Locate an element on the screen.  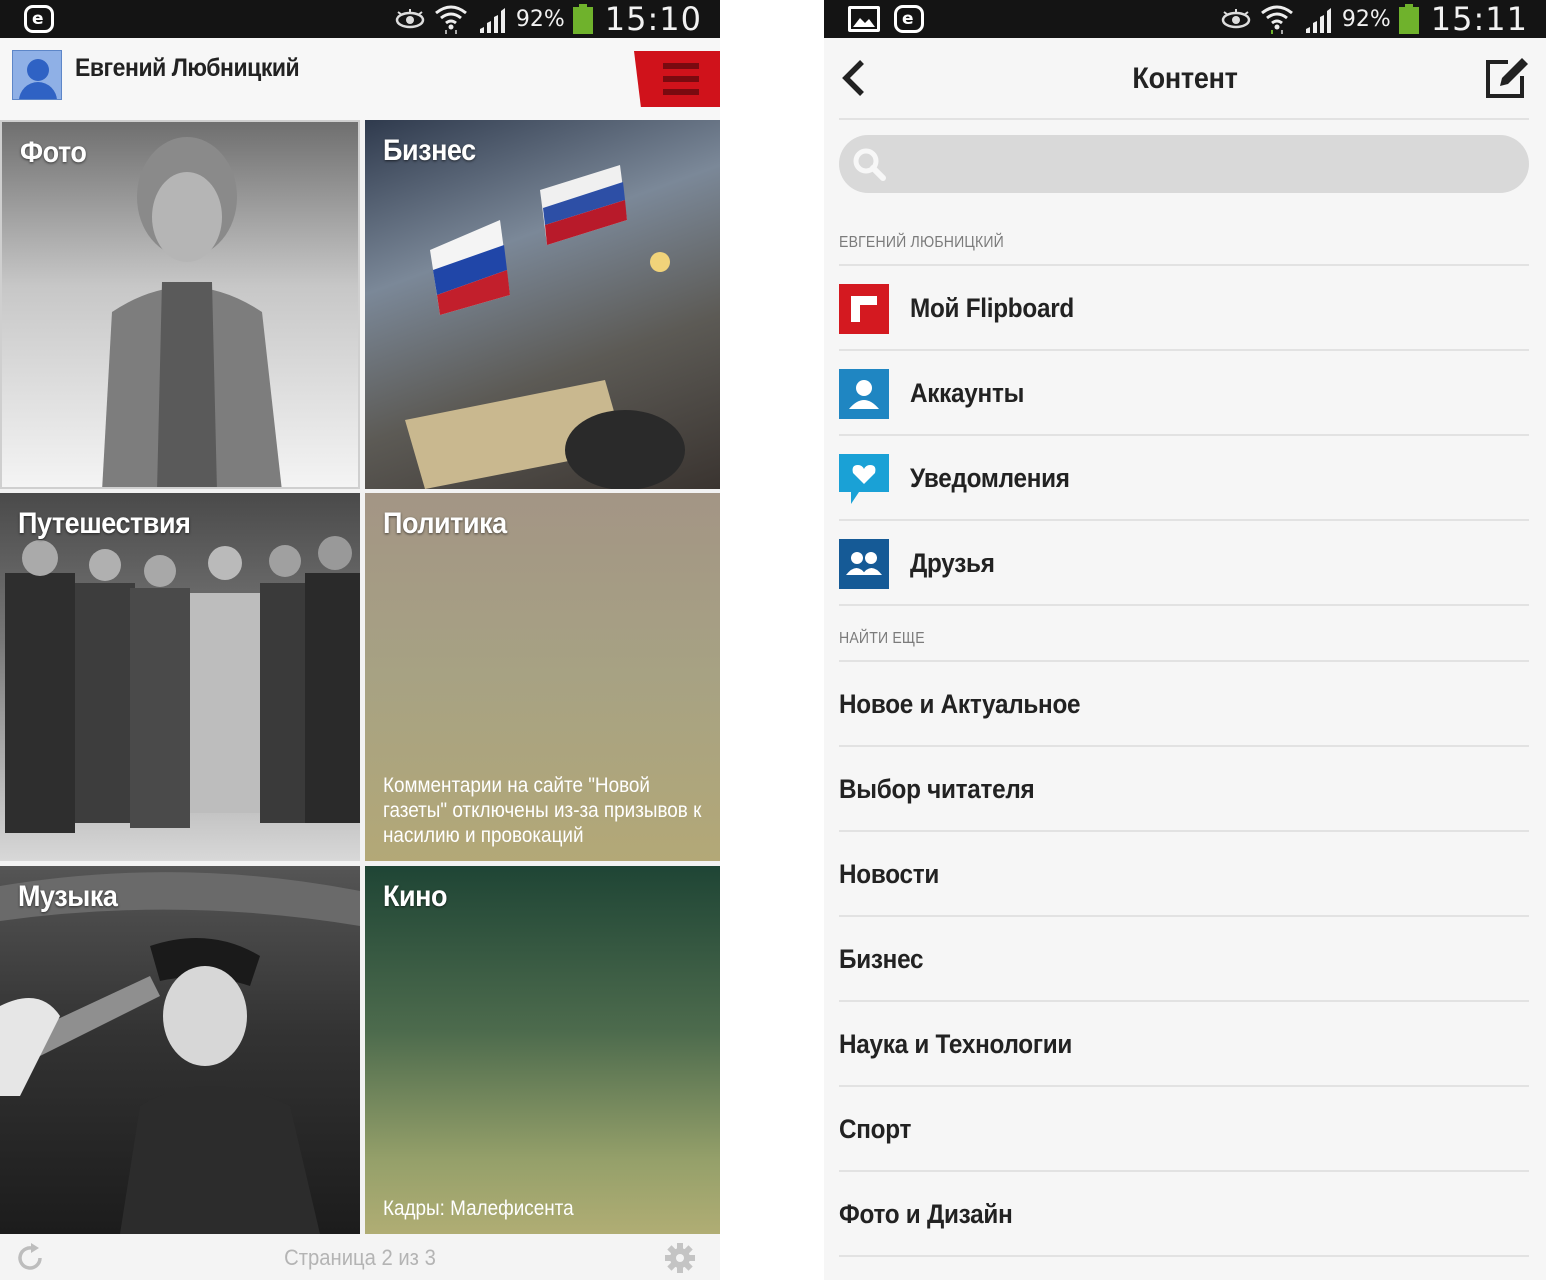
tile-cinema: Кино Кадры: Малефисента is located at coordinates (542, 1050).